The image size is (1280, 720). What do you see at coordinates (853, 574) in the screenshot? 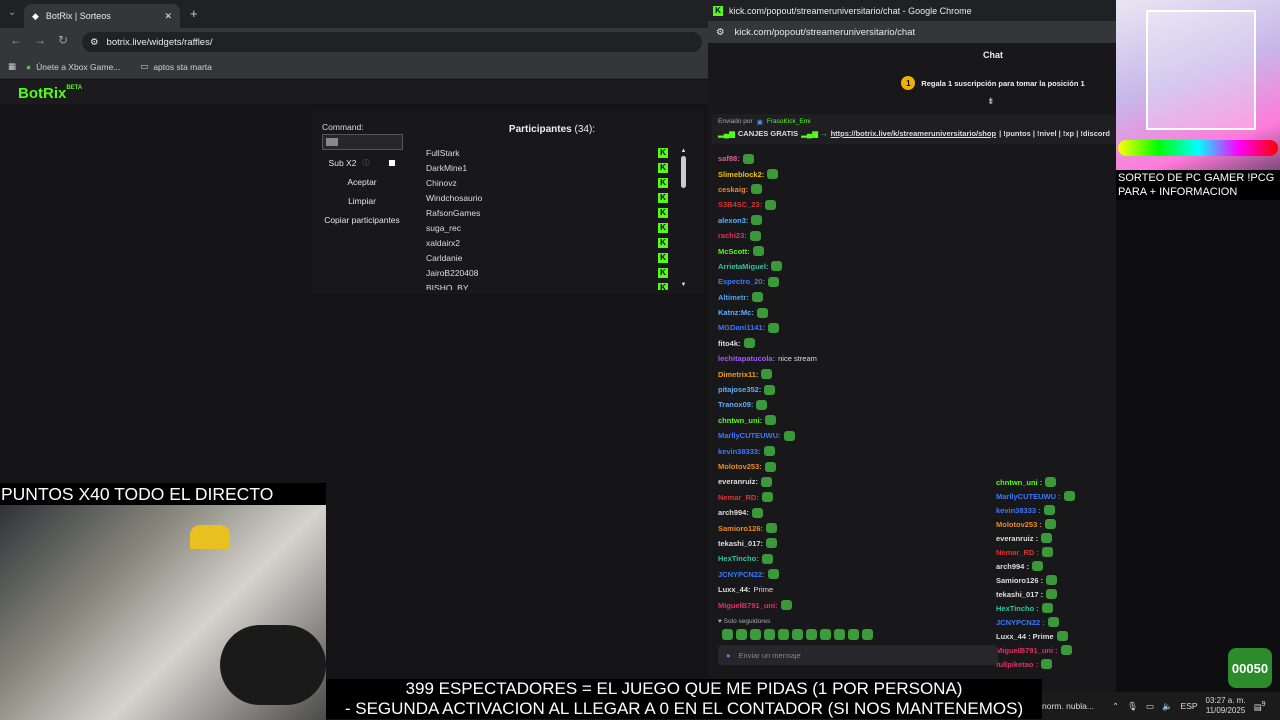
I see `chat-message: JCNYPCN22:` at bounding box center [853, 574].